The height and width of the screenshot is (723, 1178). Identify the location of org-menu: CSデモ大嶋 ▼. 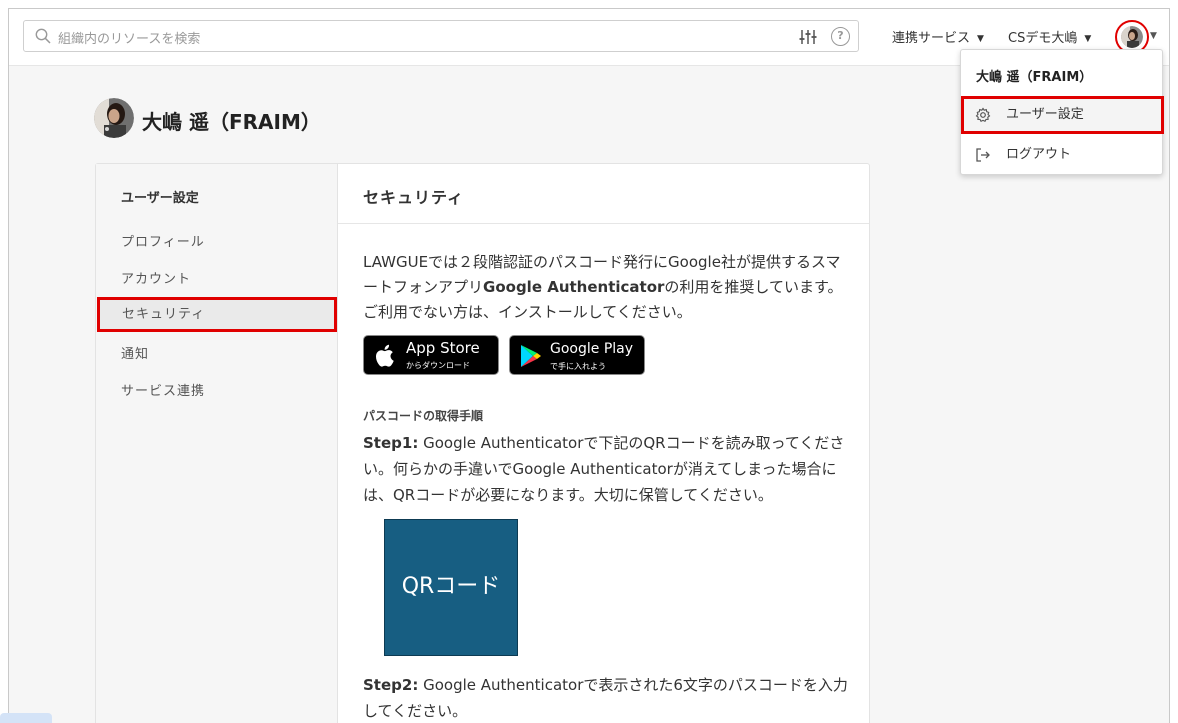
(1049, 36).